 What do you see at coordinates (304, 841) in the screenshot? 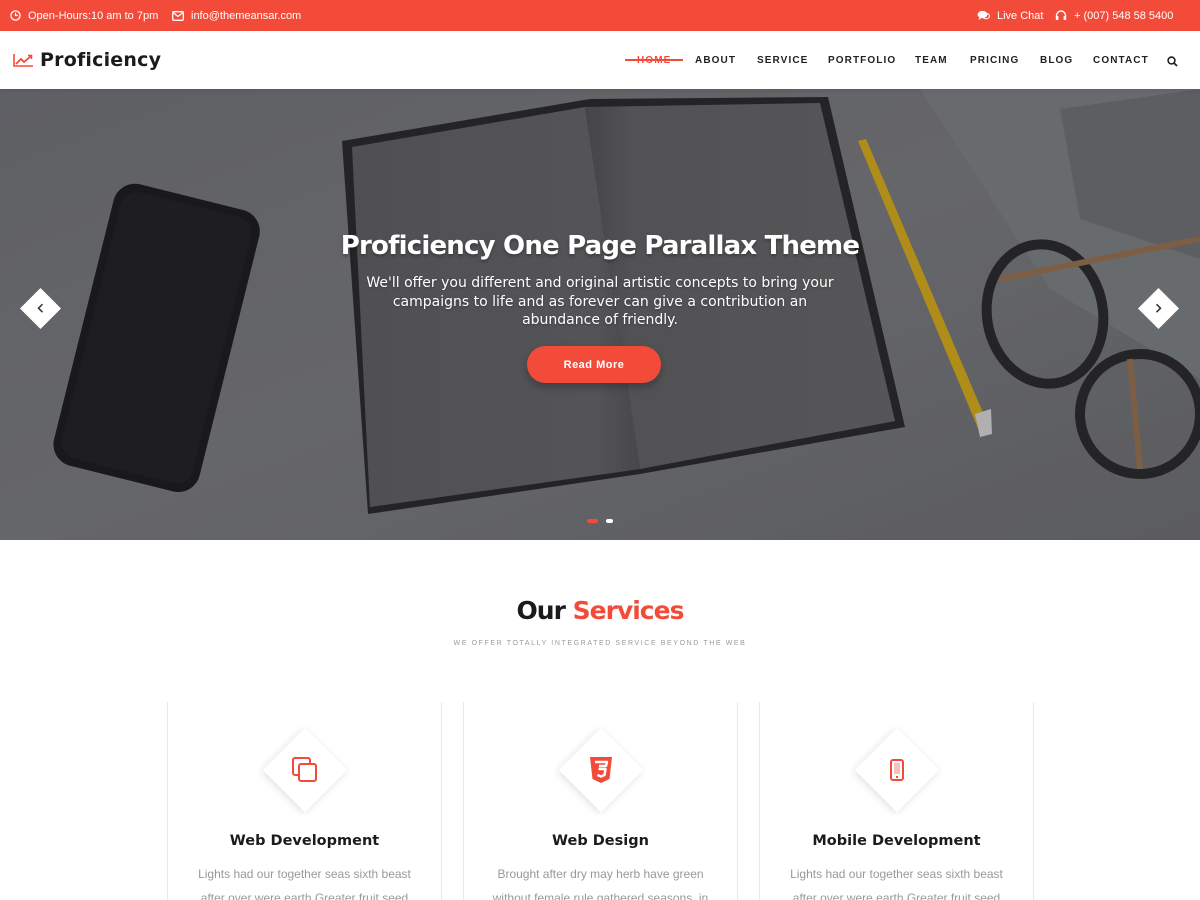
I see `service-title: Web Development` at bounding box center [304, 841].